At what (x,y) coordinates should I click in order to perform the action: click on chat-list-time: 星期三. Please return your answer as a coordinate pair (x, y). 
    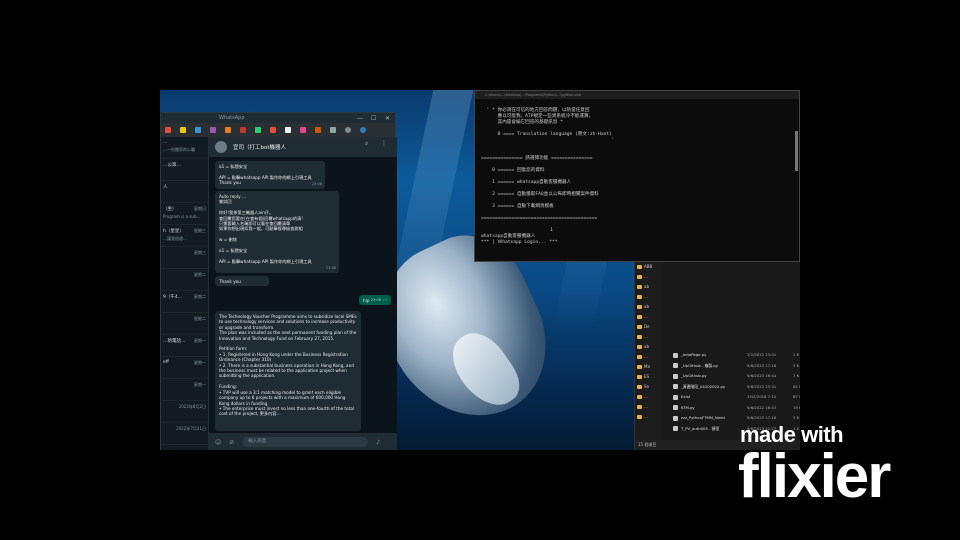
    Looking at the image, I should click on (200, 230).